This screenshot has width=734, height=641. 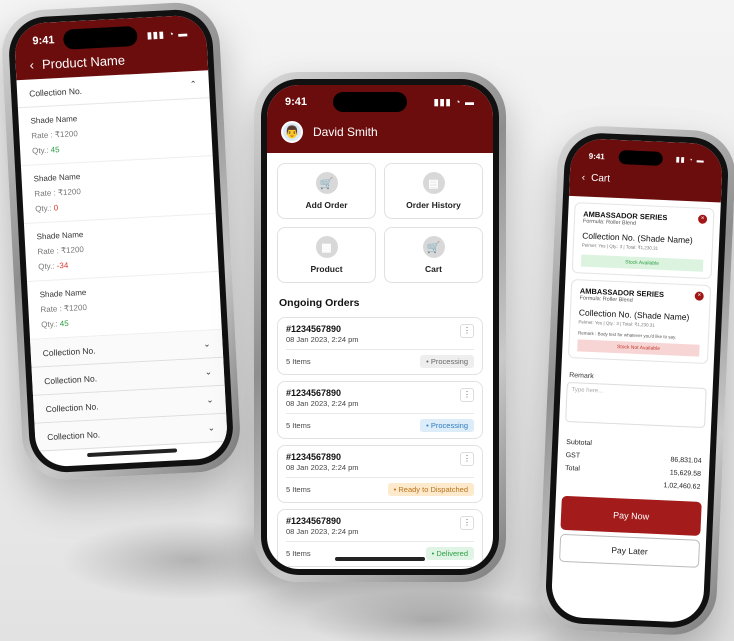 What do you see at coordinates (83, 62) in the screenshot?
I see `page-title: Product Name` at bounding box center [83, 62].